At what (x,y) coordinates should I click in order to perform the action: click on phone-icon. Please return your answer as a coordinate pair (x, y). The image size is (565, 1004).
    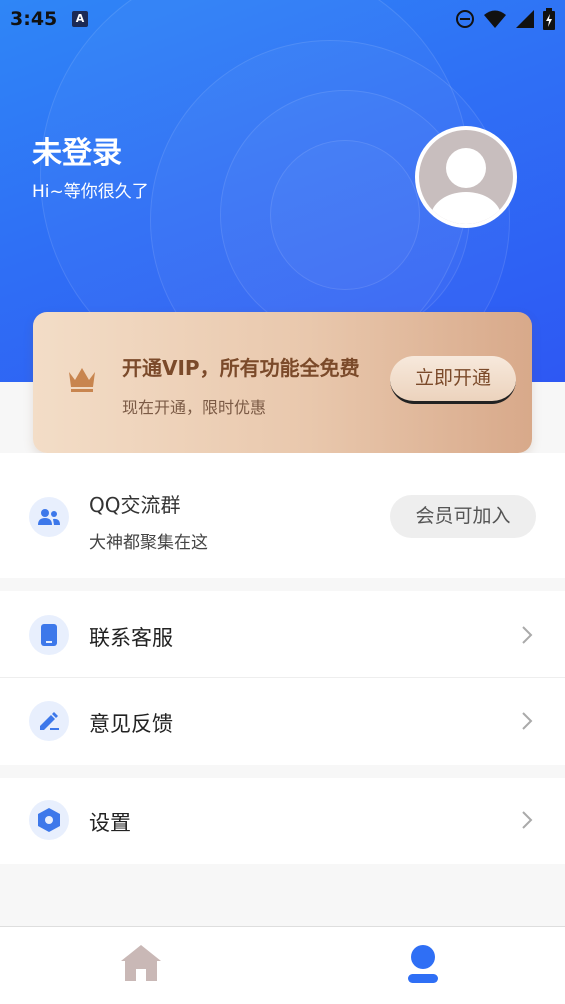
    Looking at the image, I should click on (49, 635).